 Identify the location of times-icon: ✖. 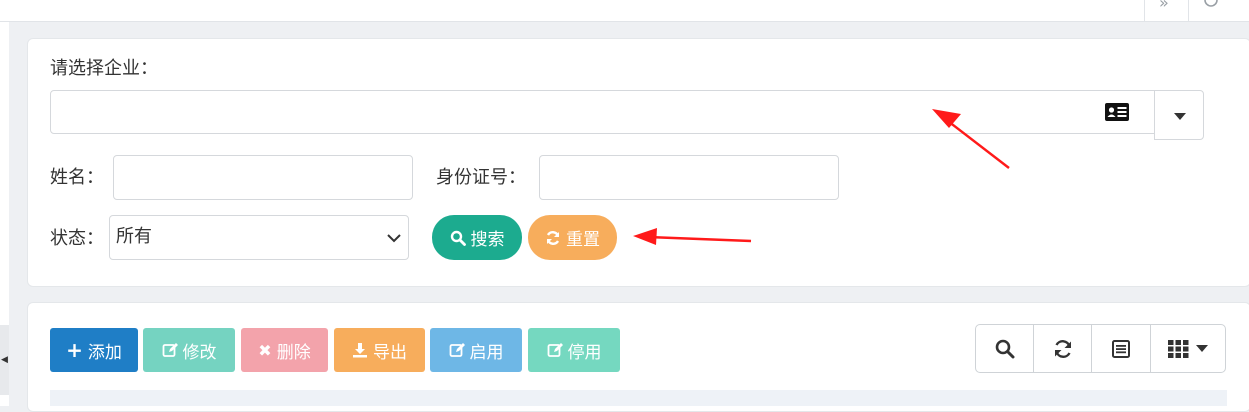
(265, 350).